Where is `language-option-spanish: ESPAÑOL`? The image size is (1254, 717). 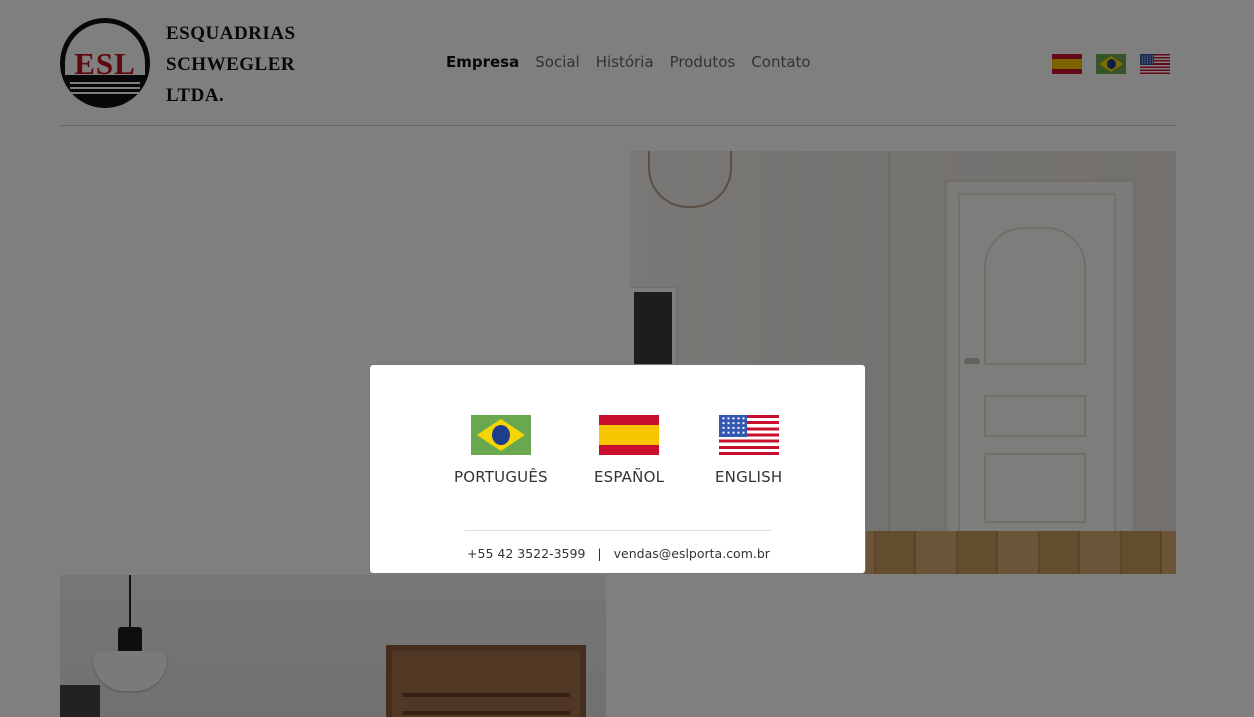
language-option-spanish: ESPAÑOL is located at coordinates (629, 450).